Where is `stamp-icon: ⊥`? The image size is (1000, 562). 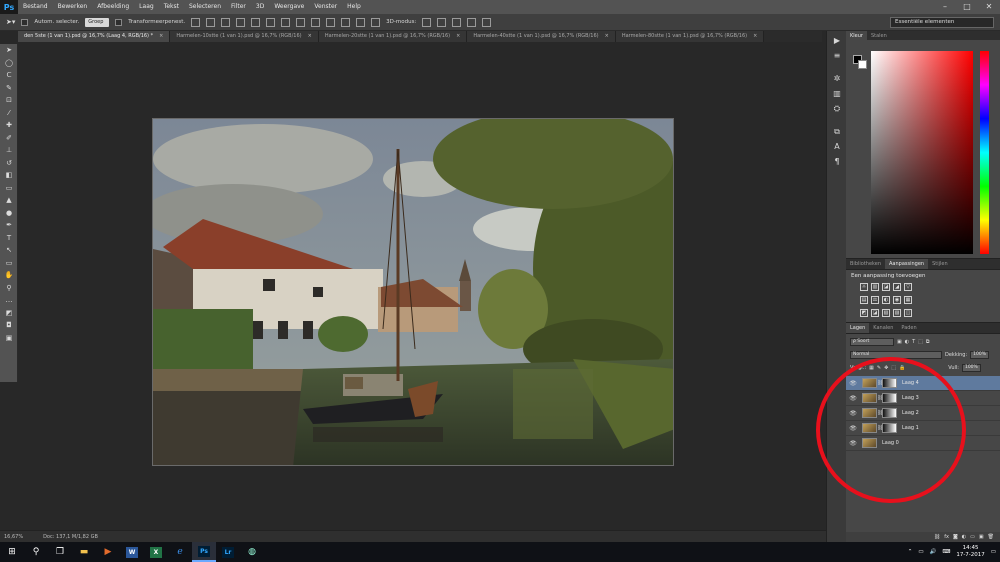 stamp-icon: ⊥ is located at coordinates (9, 150).